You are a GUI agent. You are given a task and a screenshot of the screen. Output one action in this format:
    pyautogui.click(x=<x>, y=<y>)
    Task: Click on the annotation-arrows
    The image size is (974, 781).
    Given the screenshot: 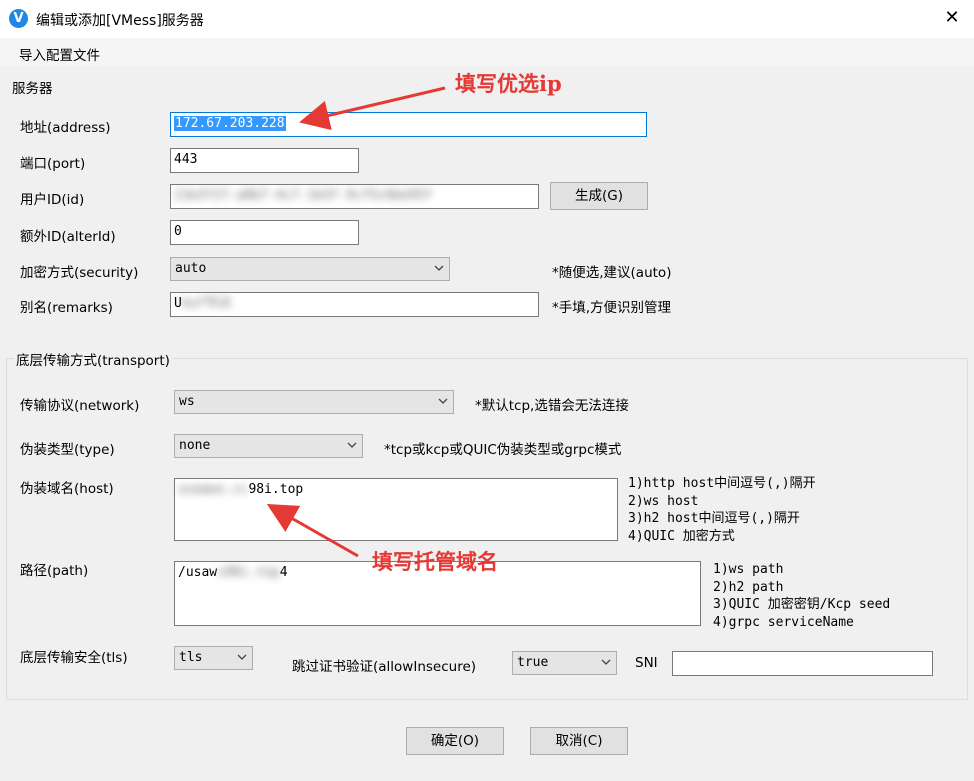 What is the action you would take?
    pyautogui.click(x=356, y=322)
    